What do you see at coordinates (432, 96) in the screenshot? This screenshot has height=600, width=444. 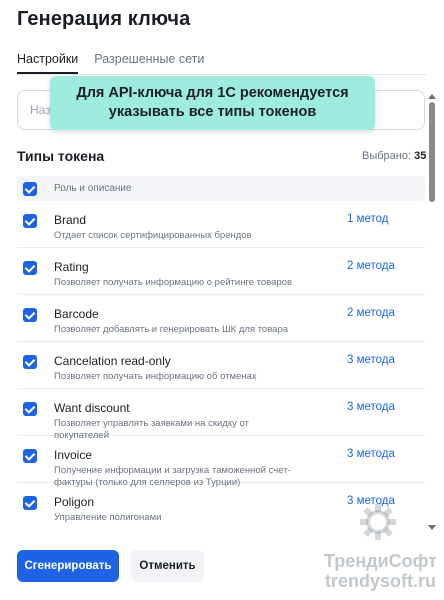 I see `scroll-up-arrow-icon` at bounding box center [432, 96].